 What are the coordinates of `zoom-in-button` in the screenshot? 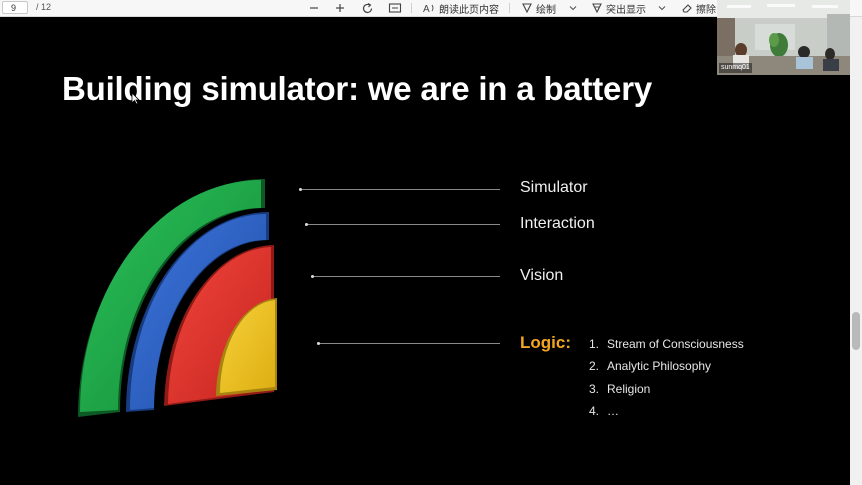 It's located at (340, 8).